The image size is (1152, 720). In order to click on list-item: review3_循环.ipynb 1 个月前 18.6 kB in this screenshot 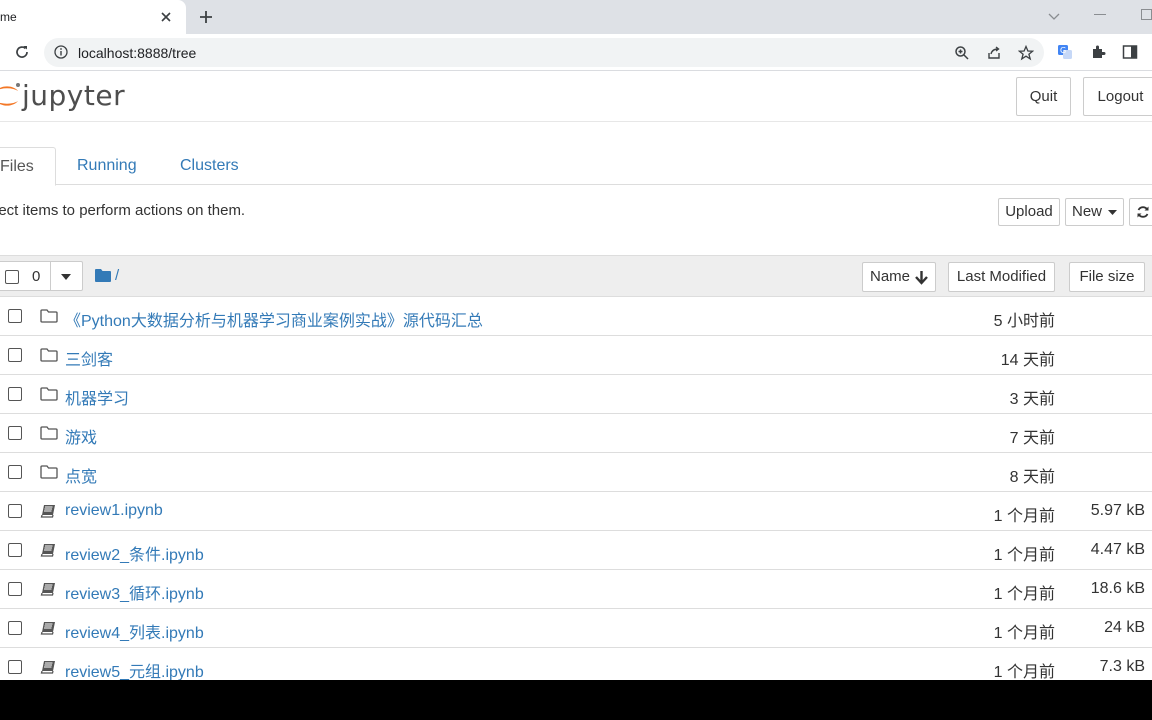, I will do `click(576, 589)`.